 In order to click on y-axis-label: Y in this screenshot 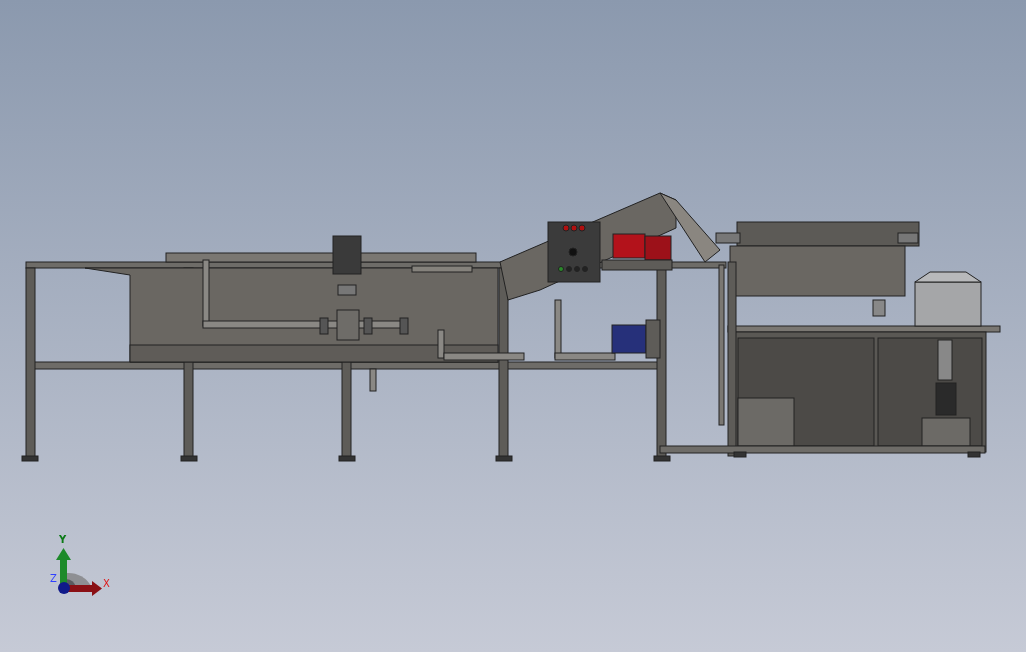, I will do `click(63, 539)`.